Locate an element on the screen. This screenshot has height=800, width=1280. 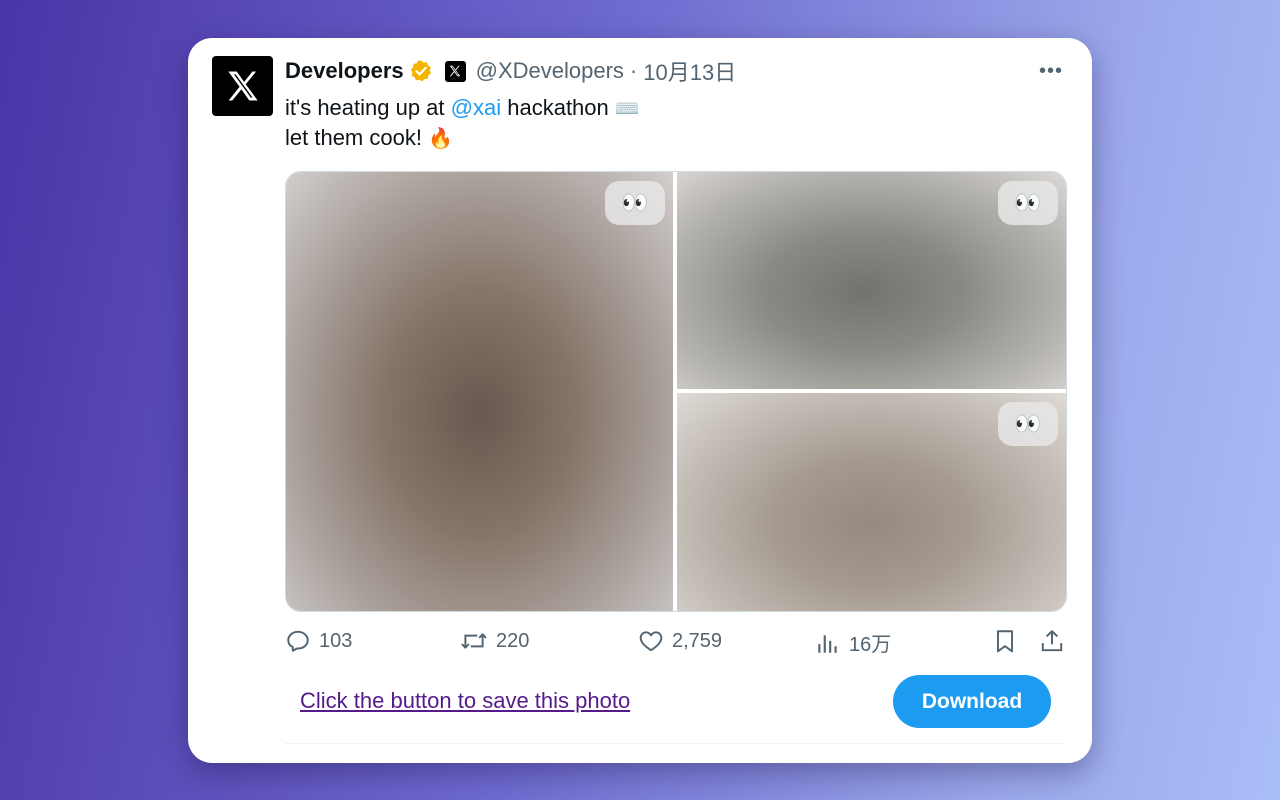
retweet-button: 220 is located at coordinates (494, 641).